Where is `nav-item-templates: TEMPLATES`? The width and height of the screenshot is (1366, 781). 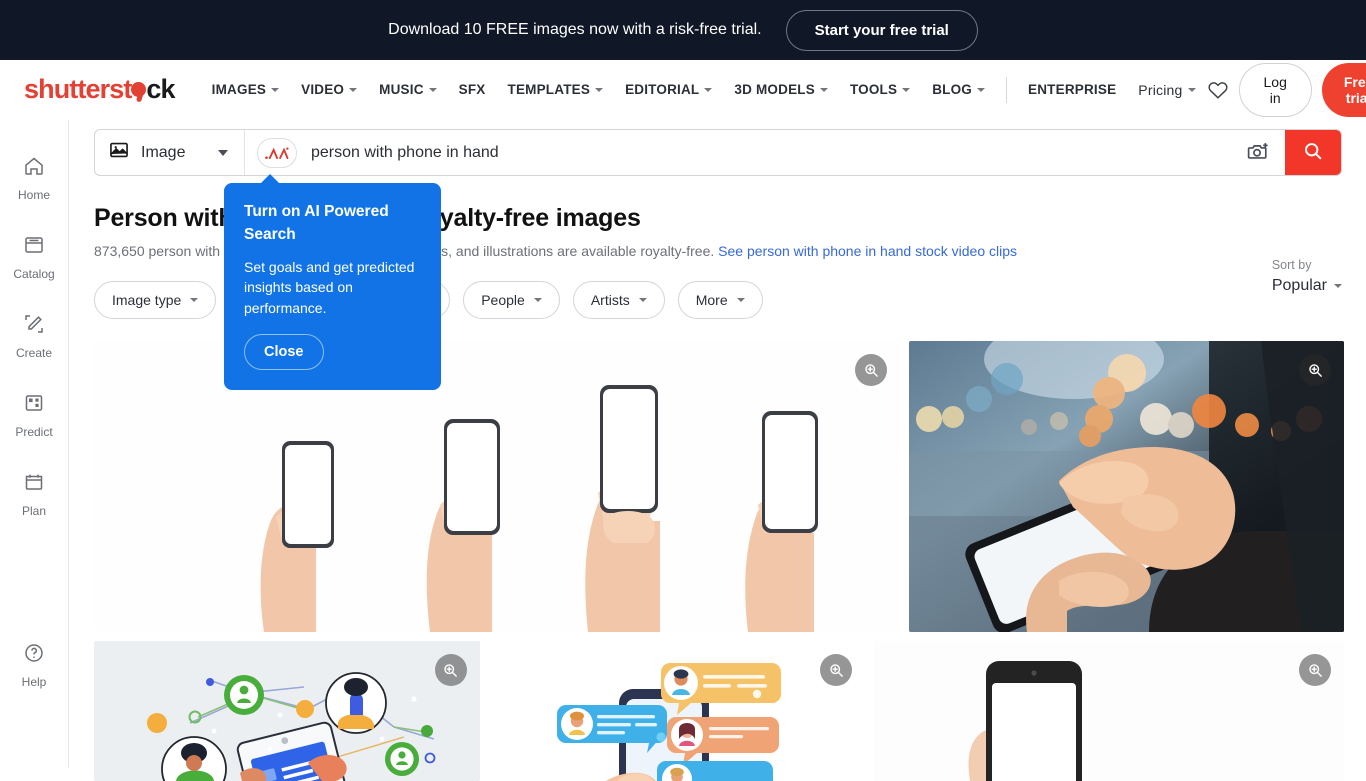
nav-item-templates: TEMPLATES is located at coordinates (556, 89).